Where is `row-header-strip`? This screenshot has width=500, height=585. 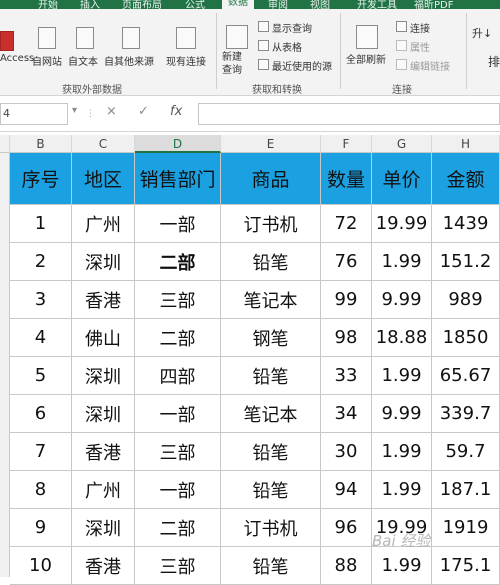 row-header-strip is located at coordinates (5, 365).